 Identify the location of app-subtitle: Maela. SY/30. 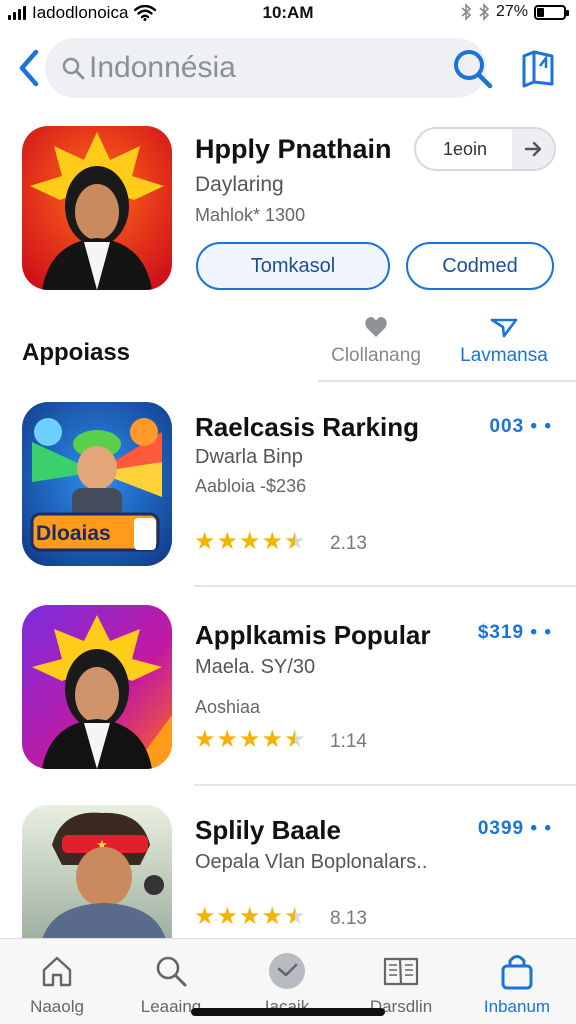
(255, 667).